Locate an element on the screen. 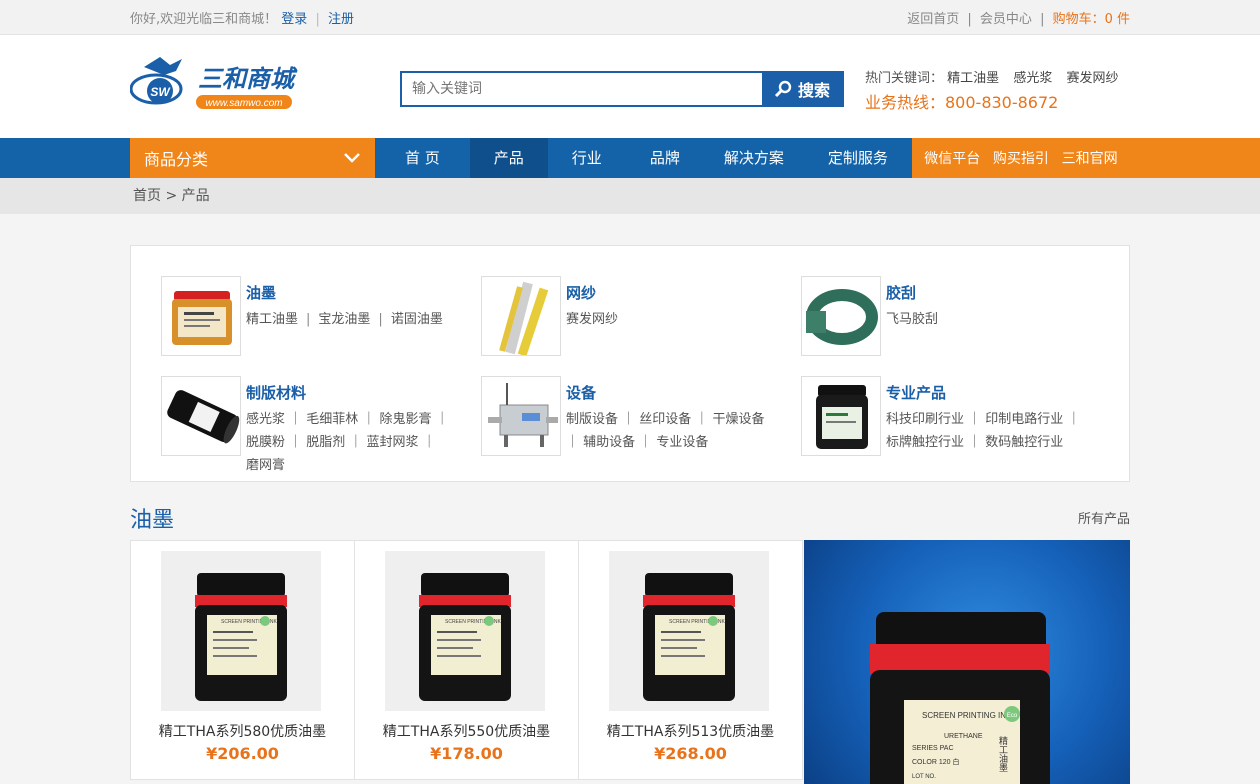  nav-menu: 首 页 产品 行业 品牌 解决方案 定制服务 is located at coordinates (643, 158).